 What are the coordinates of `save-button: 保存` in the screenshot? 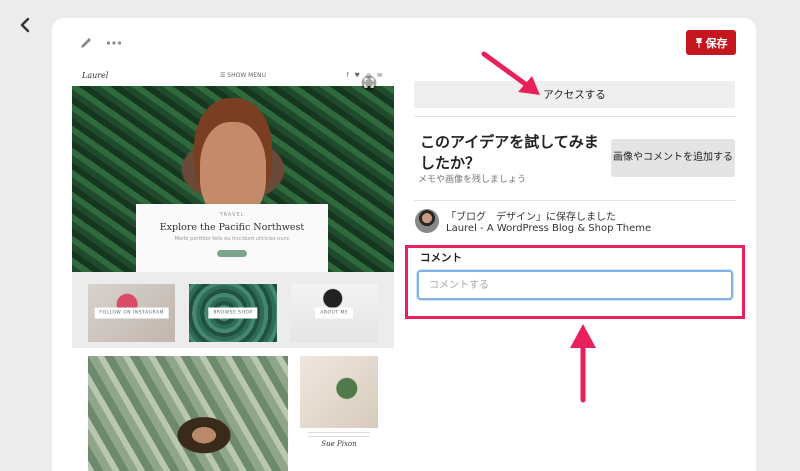 It's located at (711, 42).